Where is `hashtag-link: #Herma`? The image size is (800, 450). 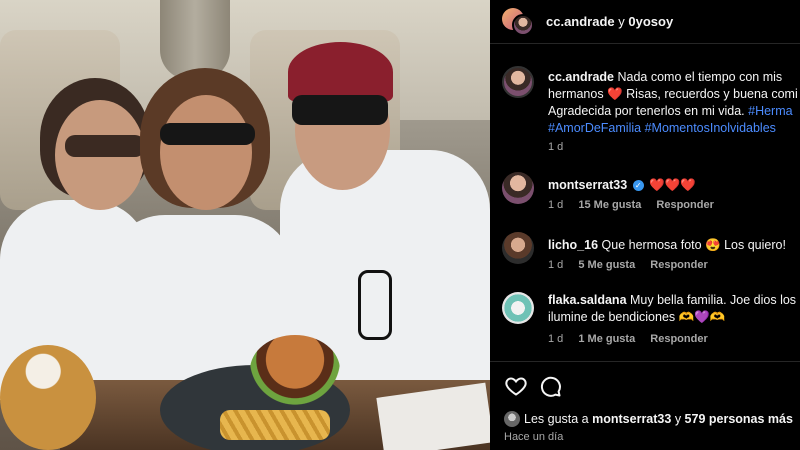
hashtag-link: #Herma is located at coordinates (770, 111).